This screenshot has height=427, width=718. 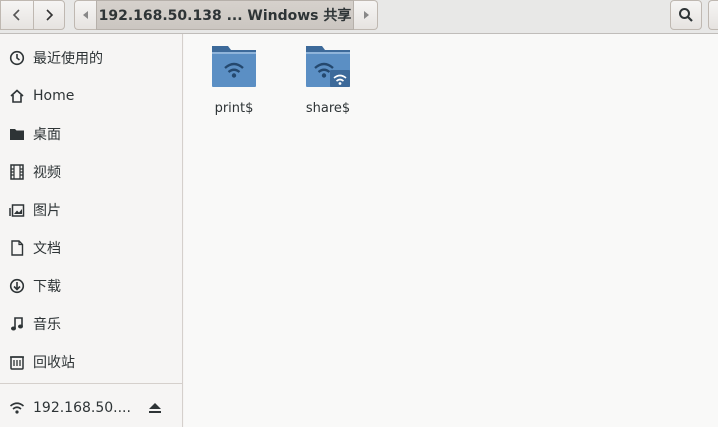 I want to click on sidebar-item-home: Home, so click(x=91, y=96).